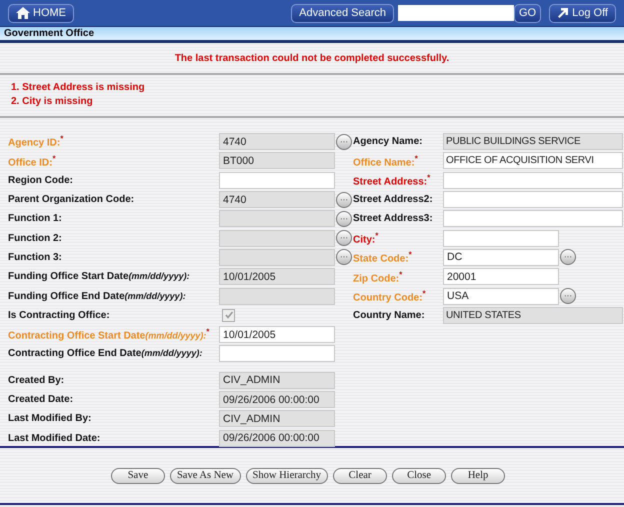  Describe the element at coordinates (456, 13) in the screenshot. I see `search-field` at that location.